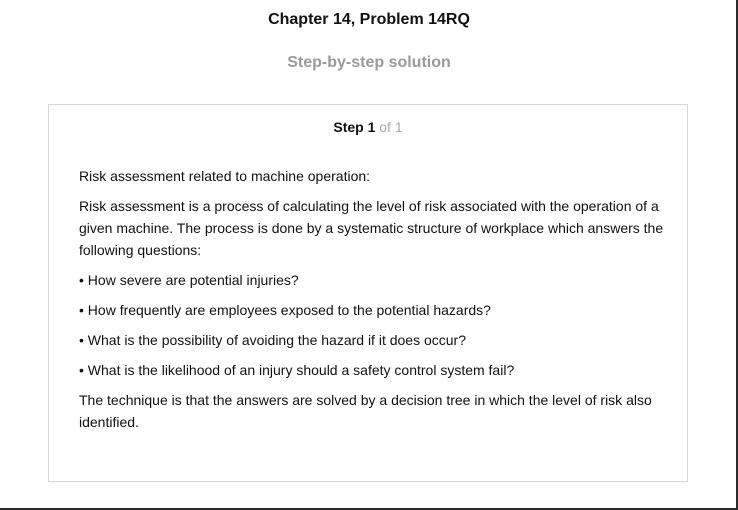 The height and width of the screenshot is (510, 738). Describe the element at coordinates (189, 280) in the screenshot. I see `bullet-item: • How severe are potential injuries?` at that location.